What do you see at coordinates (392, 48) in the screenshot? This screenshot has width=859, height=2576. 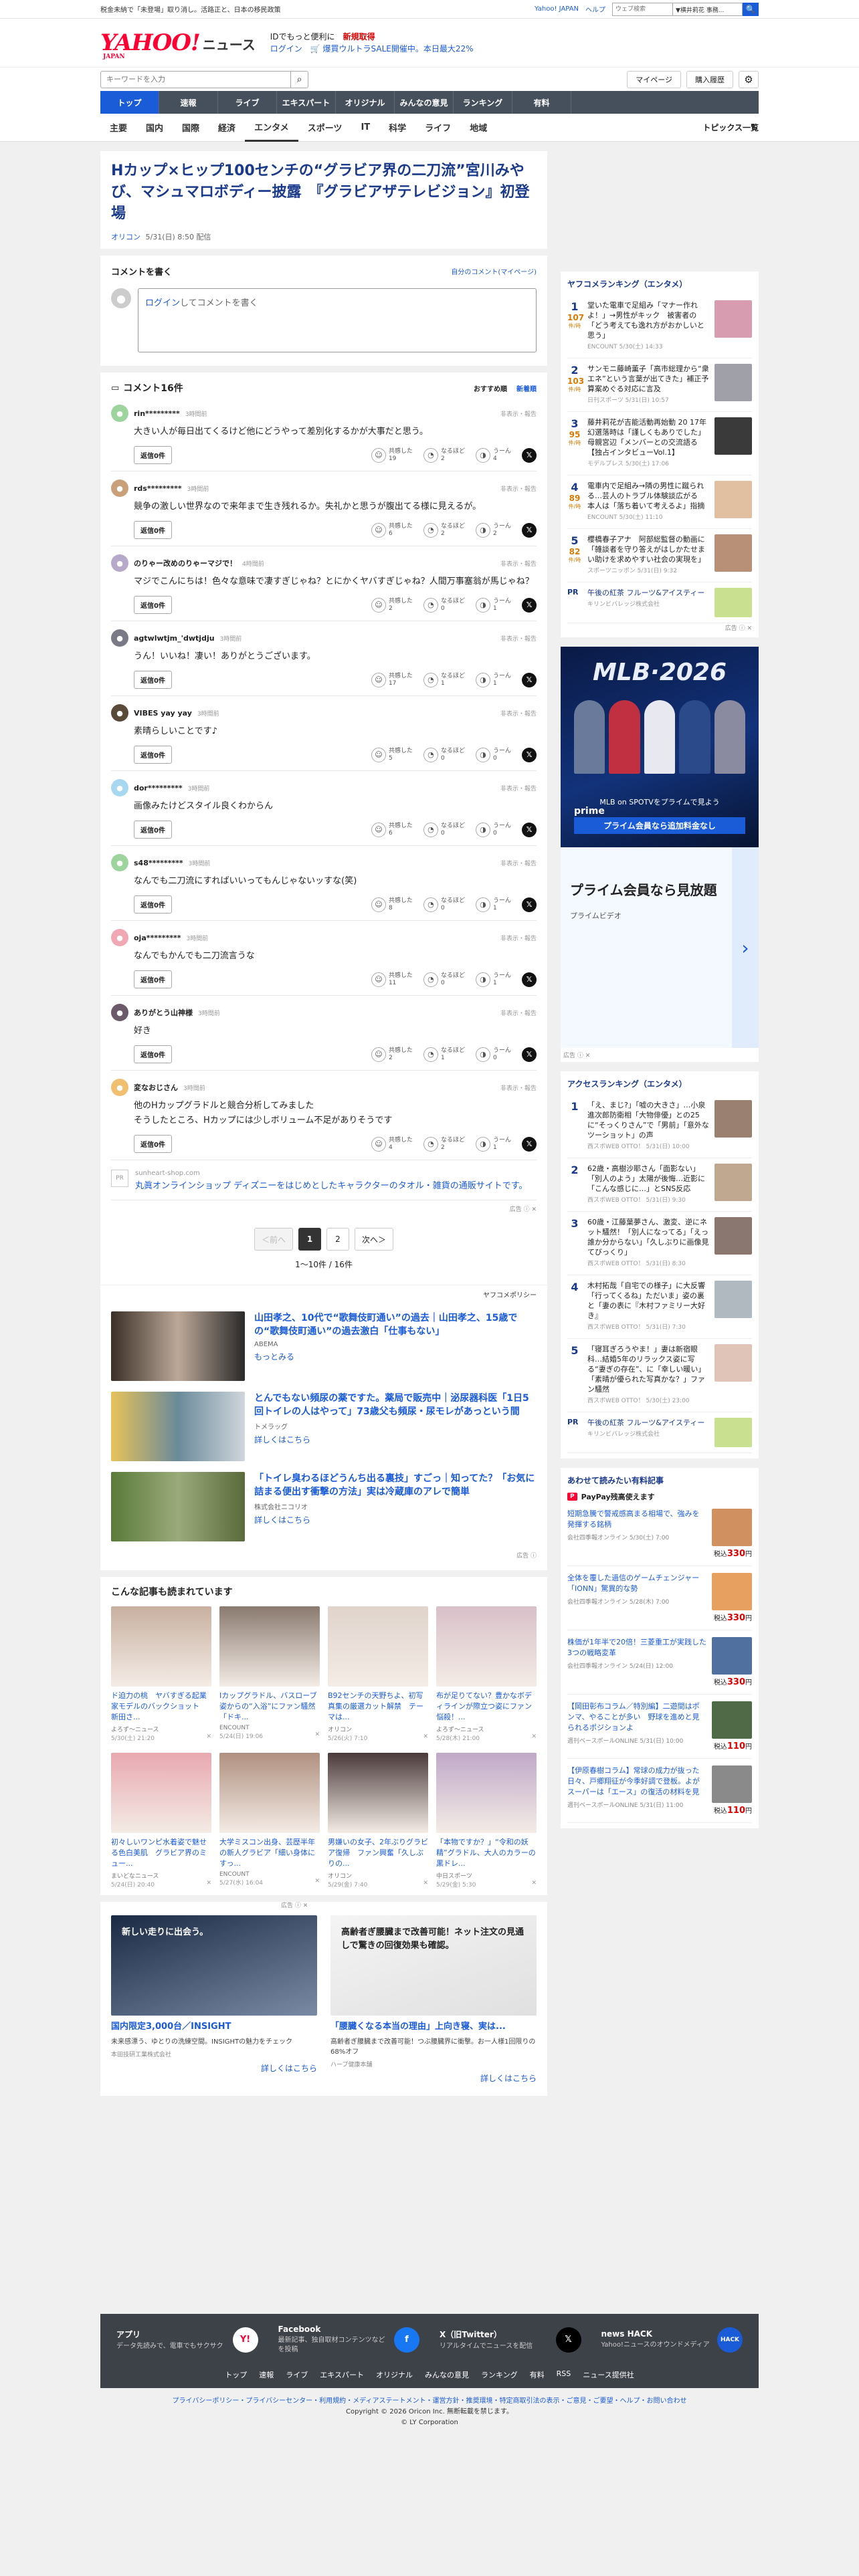 I see `sale-promo-link: 🛒 爆買ウルトラSALE開催中。本日最大22%` at bounding box center [392, 48].